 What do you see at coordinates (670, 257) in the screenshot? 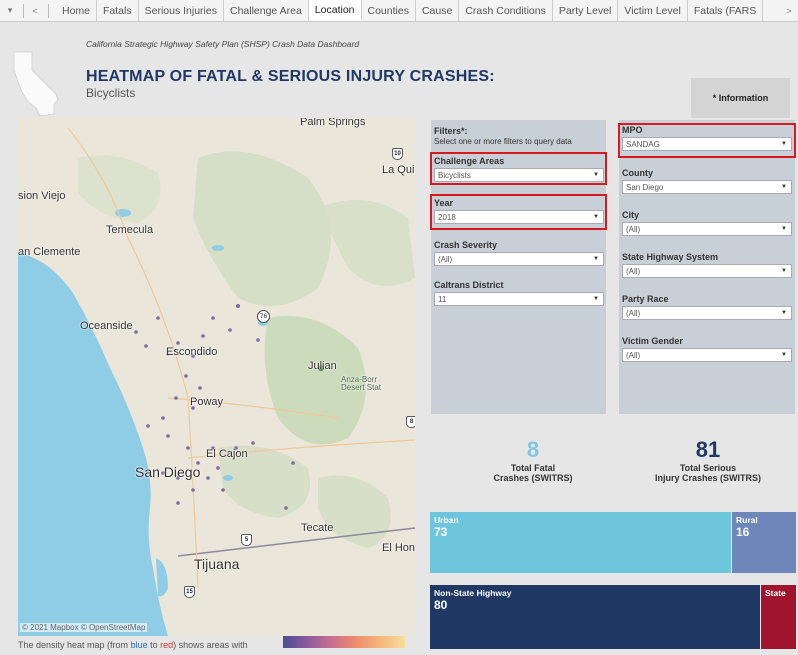
I see `state-highway-system-label: State Highway System` at bounding box center [670, 257].